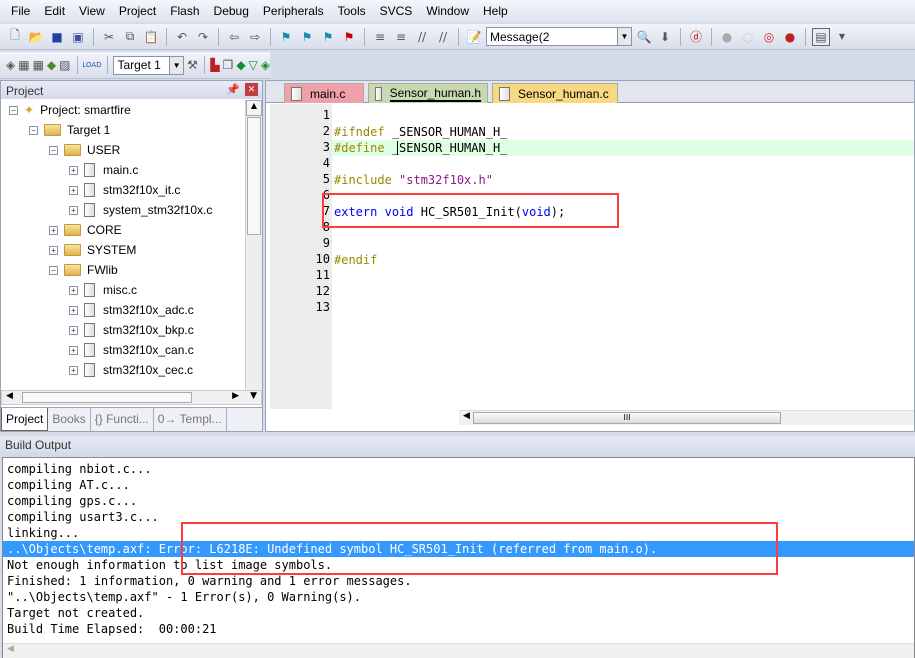 This screenshot has width=915, height=658. I want to click on tree-vertical-scrollbar: ▲, so click(253, 245).